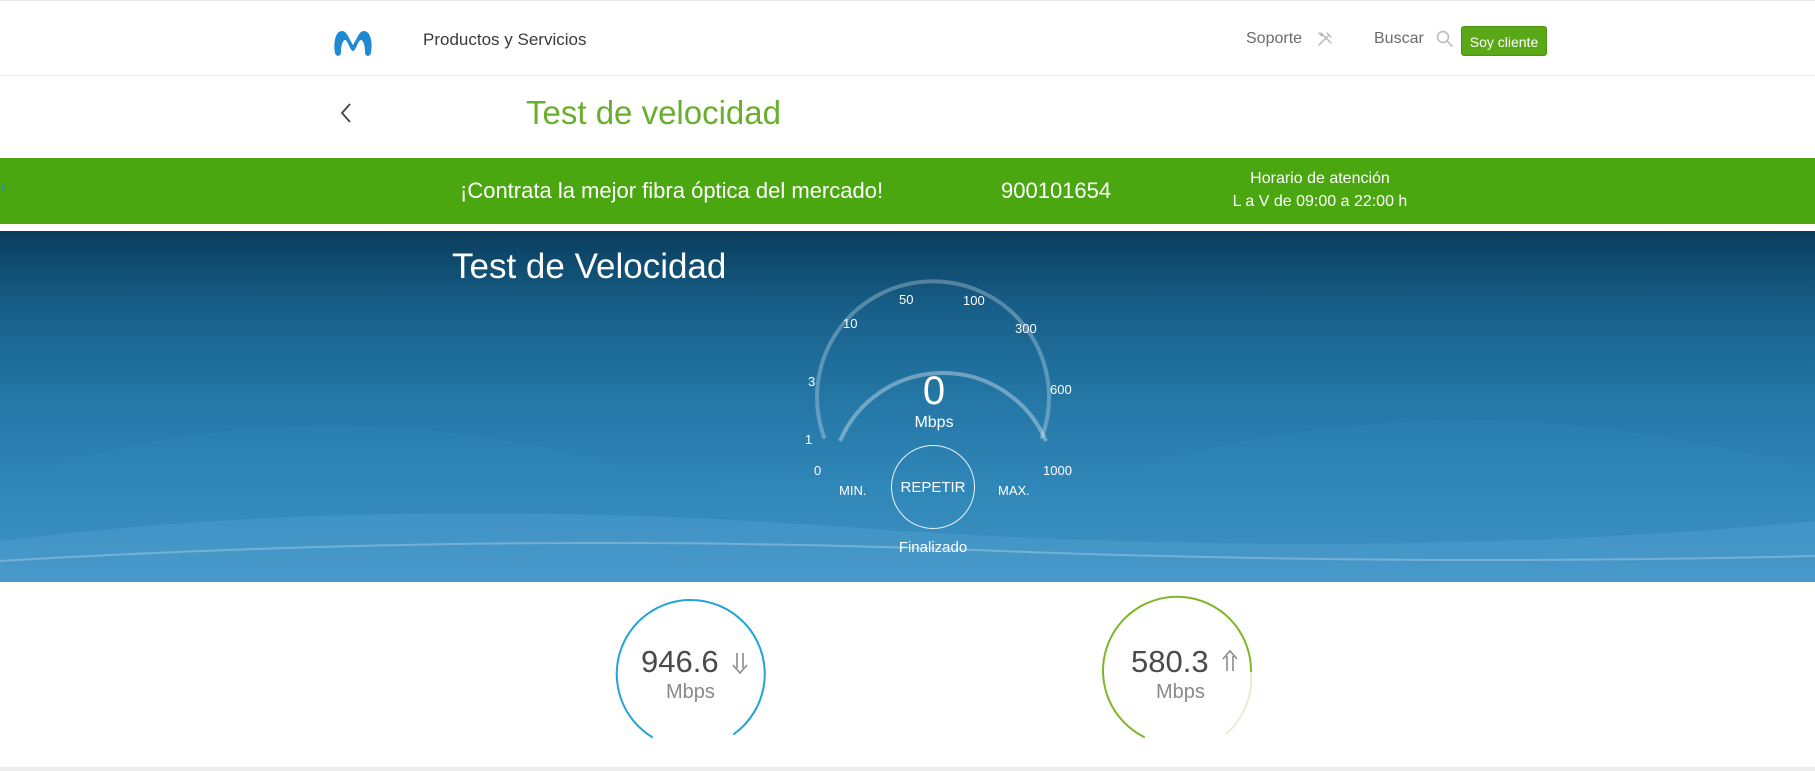 This screenshot has height=771, width=1815. What do you see at coordinates (680, 661) in the screenshot?
I see `download-speed-value: 946.6` at bounding box center [680, 661].